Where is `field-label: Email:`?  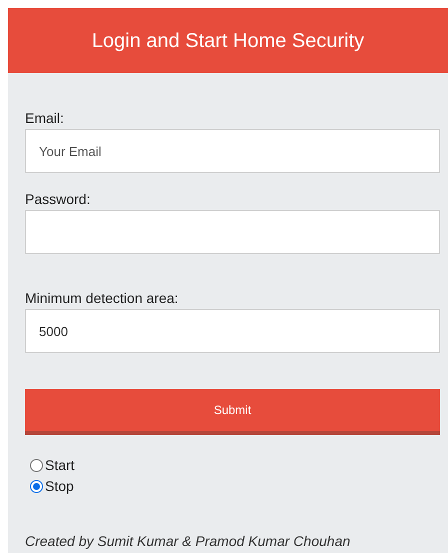
field-label: Email: is located at coordinates (44, 118).